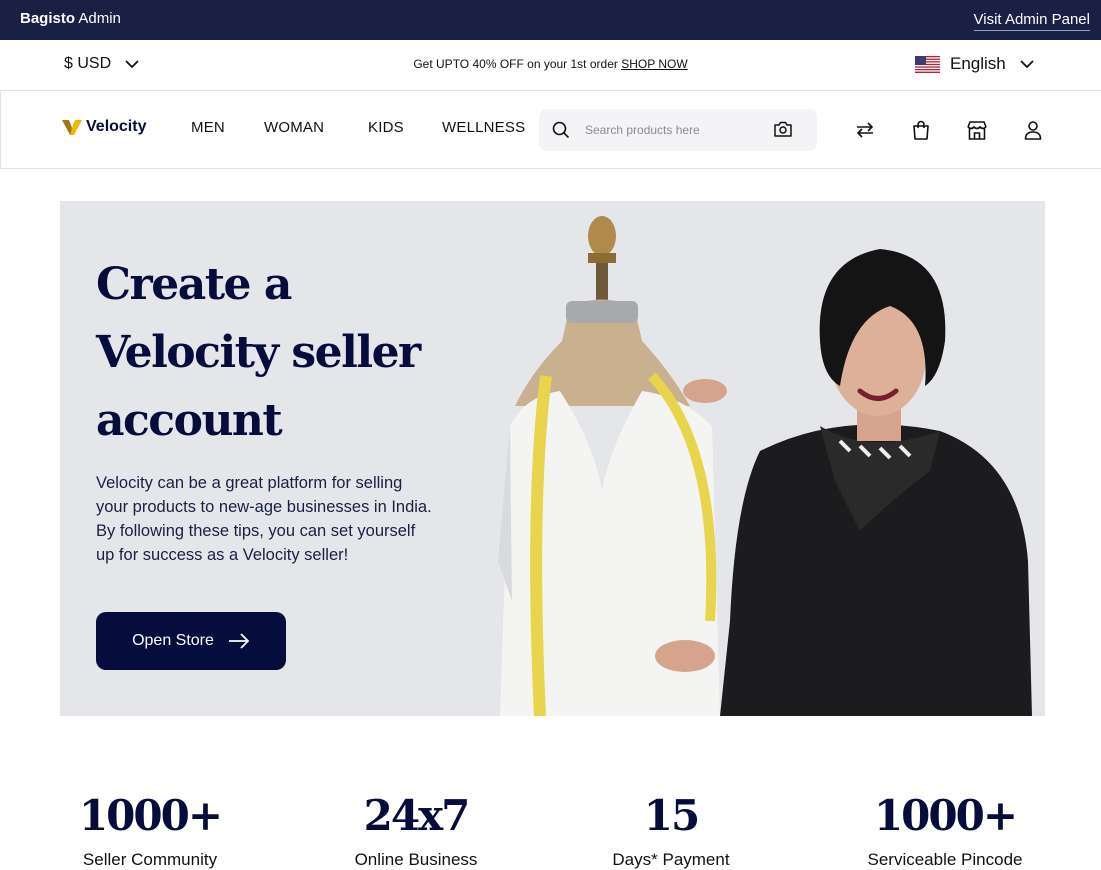 The width and height of the screenshot is (1101, 870). Describe the element at coordinates (927, 64) in the screenshot. I see `us-flag-icon` at that location.